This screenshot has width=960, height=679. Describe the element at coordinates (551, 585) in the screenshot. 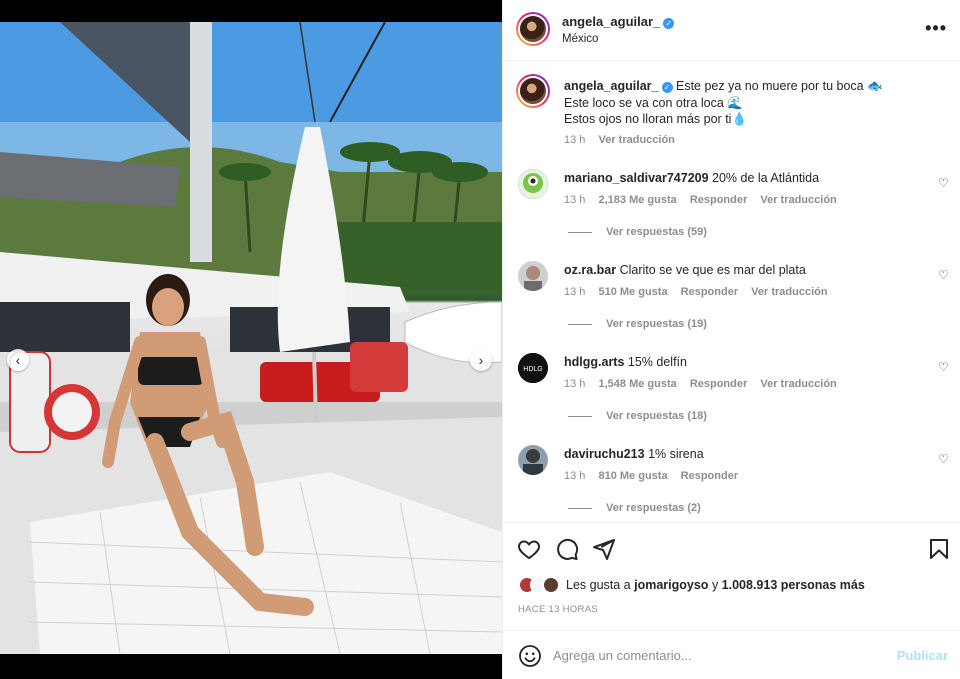

I see `liker-avatar` at that location.